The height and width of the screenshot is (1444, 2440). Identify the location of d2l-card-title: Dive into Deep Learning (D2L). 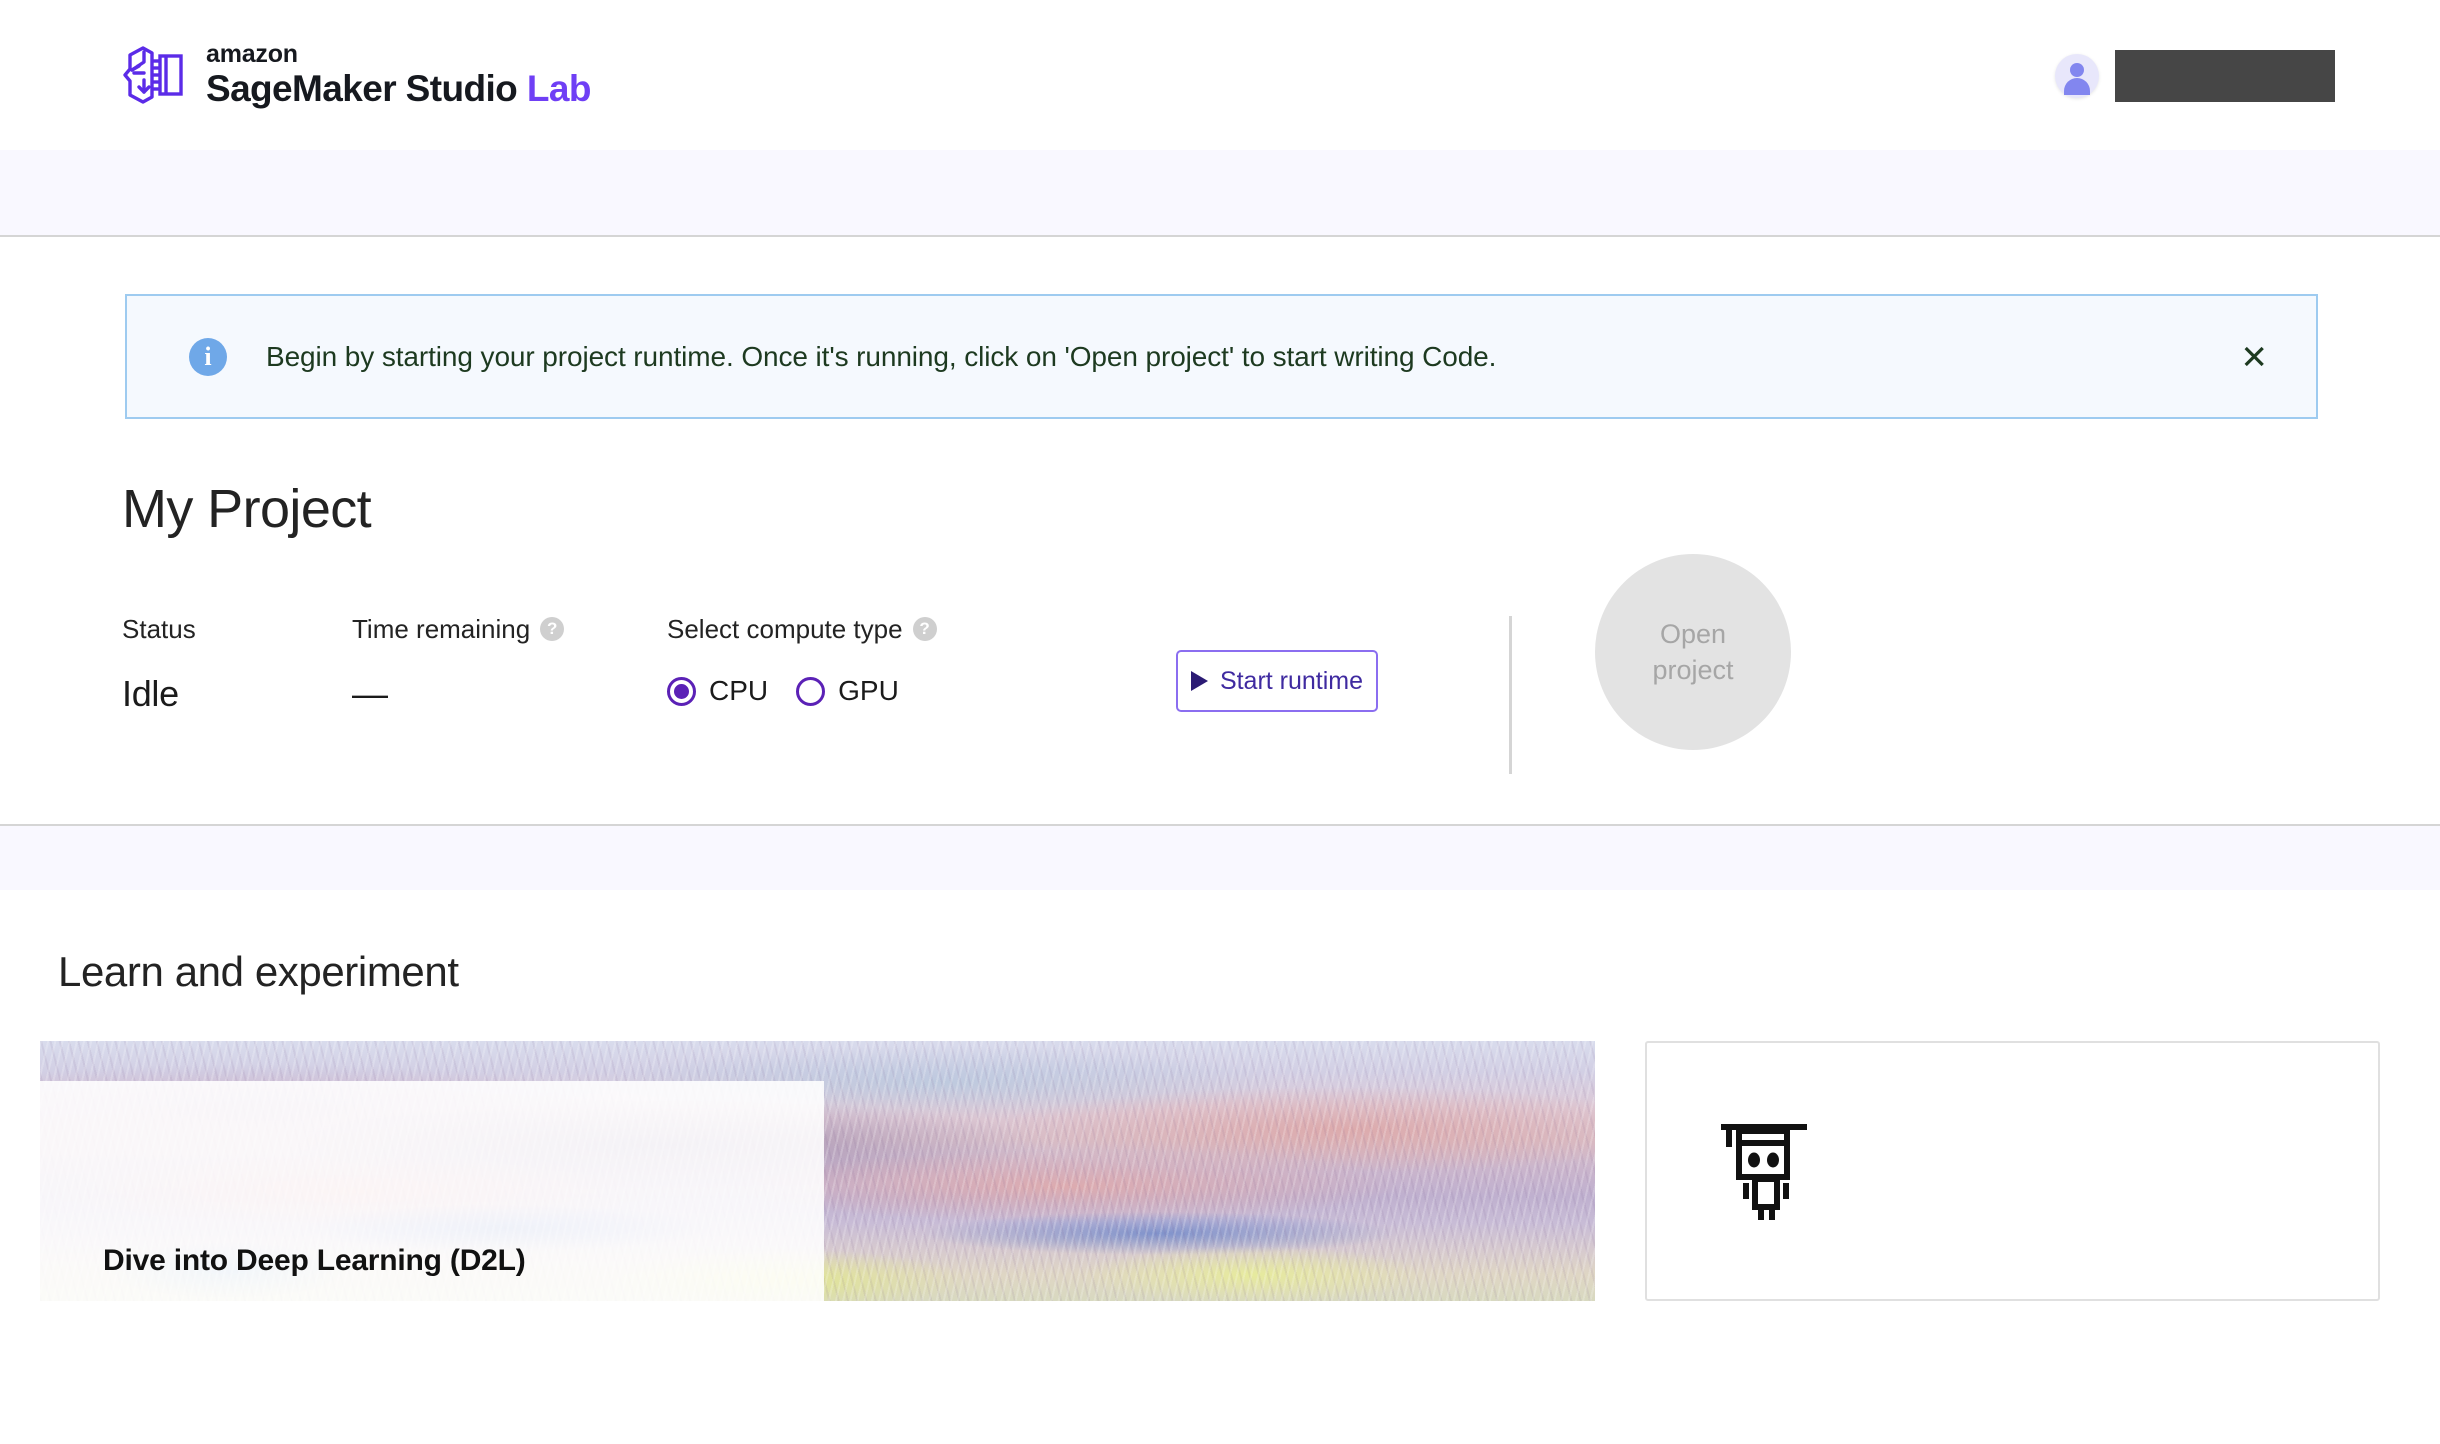
(314, 1260).